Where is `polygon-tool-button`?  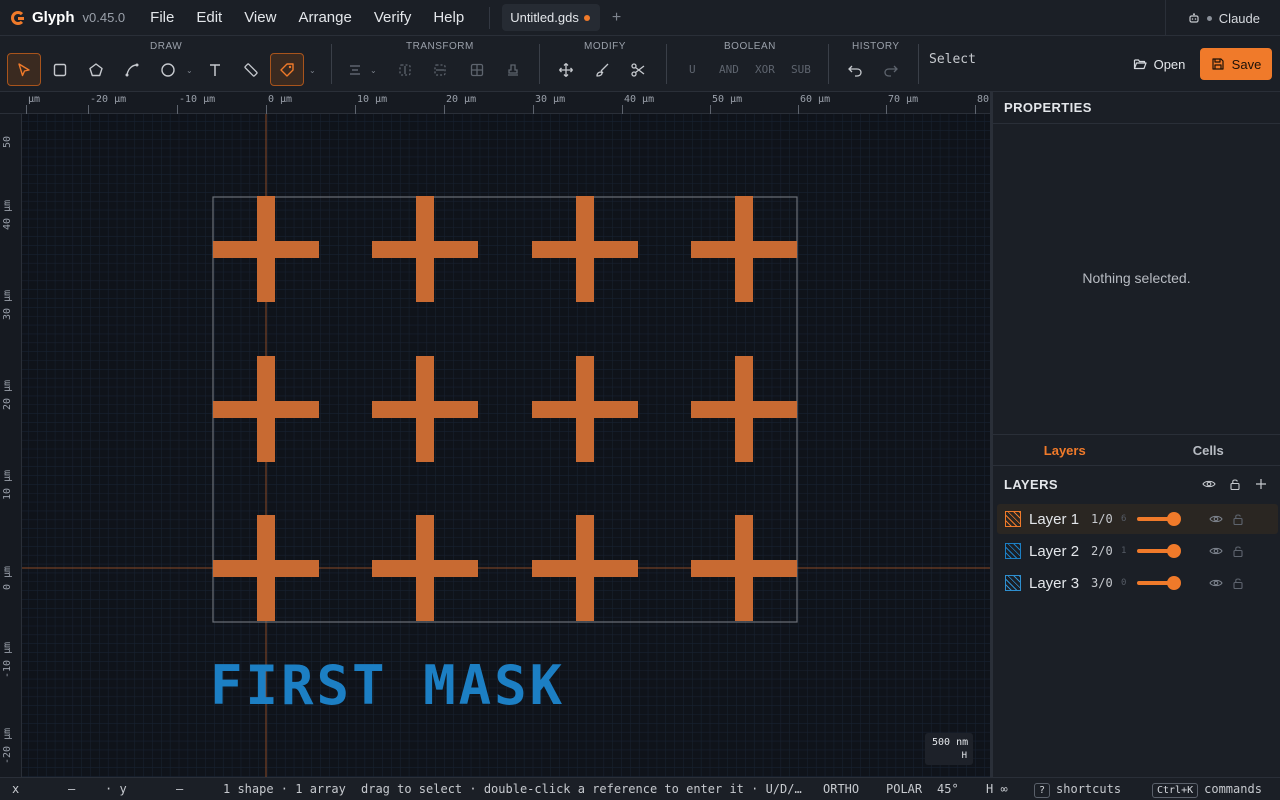
polygon-tool-button is located at coordinates (96, 69).